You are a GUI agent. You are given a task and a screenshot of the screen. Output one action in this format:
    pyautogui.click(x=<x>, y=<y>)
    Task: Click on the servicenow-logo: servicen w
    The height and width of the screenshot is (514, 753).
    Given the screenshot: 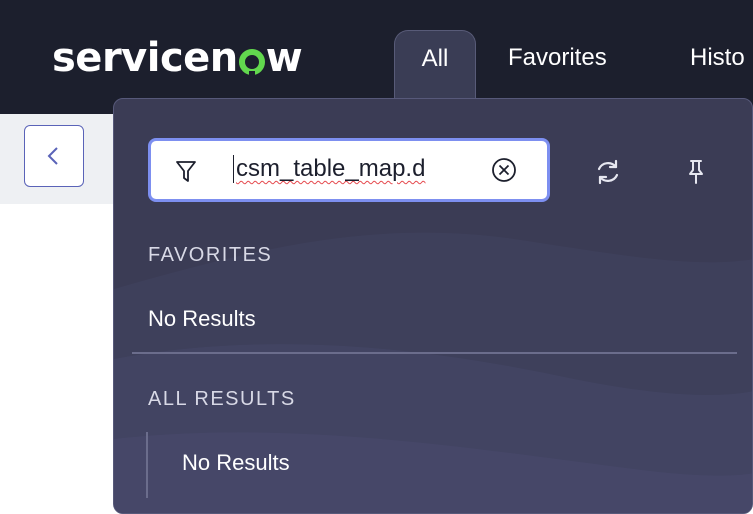 What is the action you would take?
    pyautogui.click(x=177, y=58)
    